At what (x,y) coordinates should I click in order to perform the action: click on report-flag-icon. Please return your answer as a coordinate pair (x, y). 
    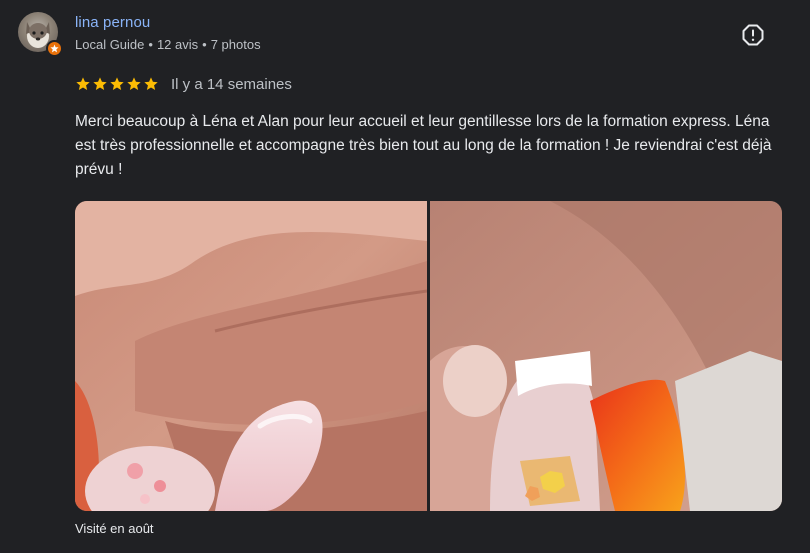
    Looking at the image, I should click on (753, 35).